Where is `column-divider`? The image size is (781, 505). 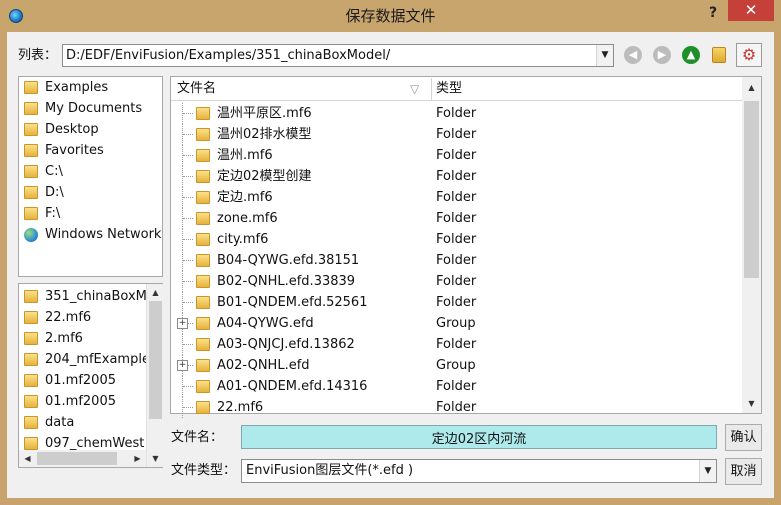 column-divider is located at coordinates (431, 89).